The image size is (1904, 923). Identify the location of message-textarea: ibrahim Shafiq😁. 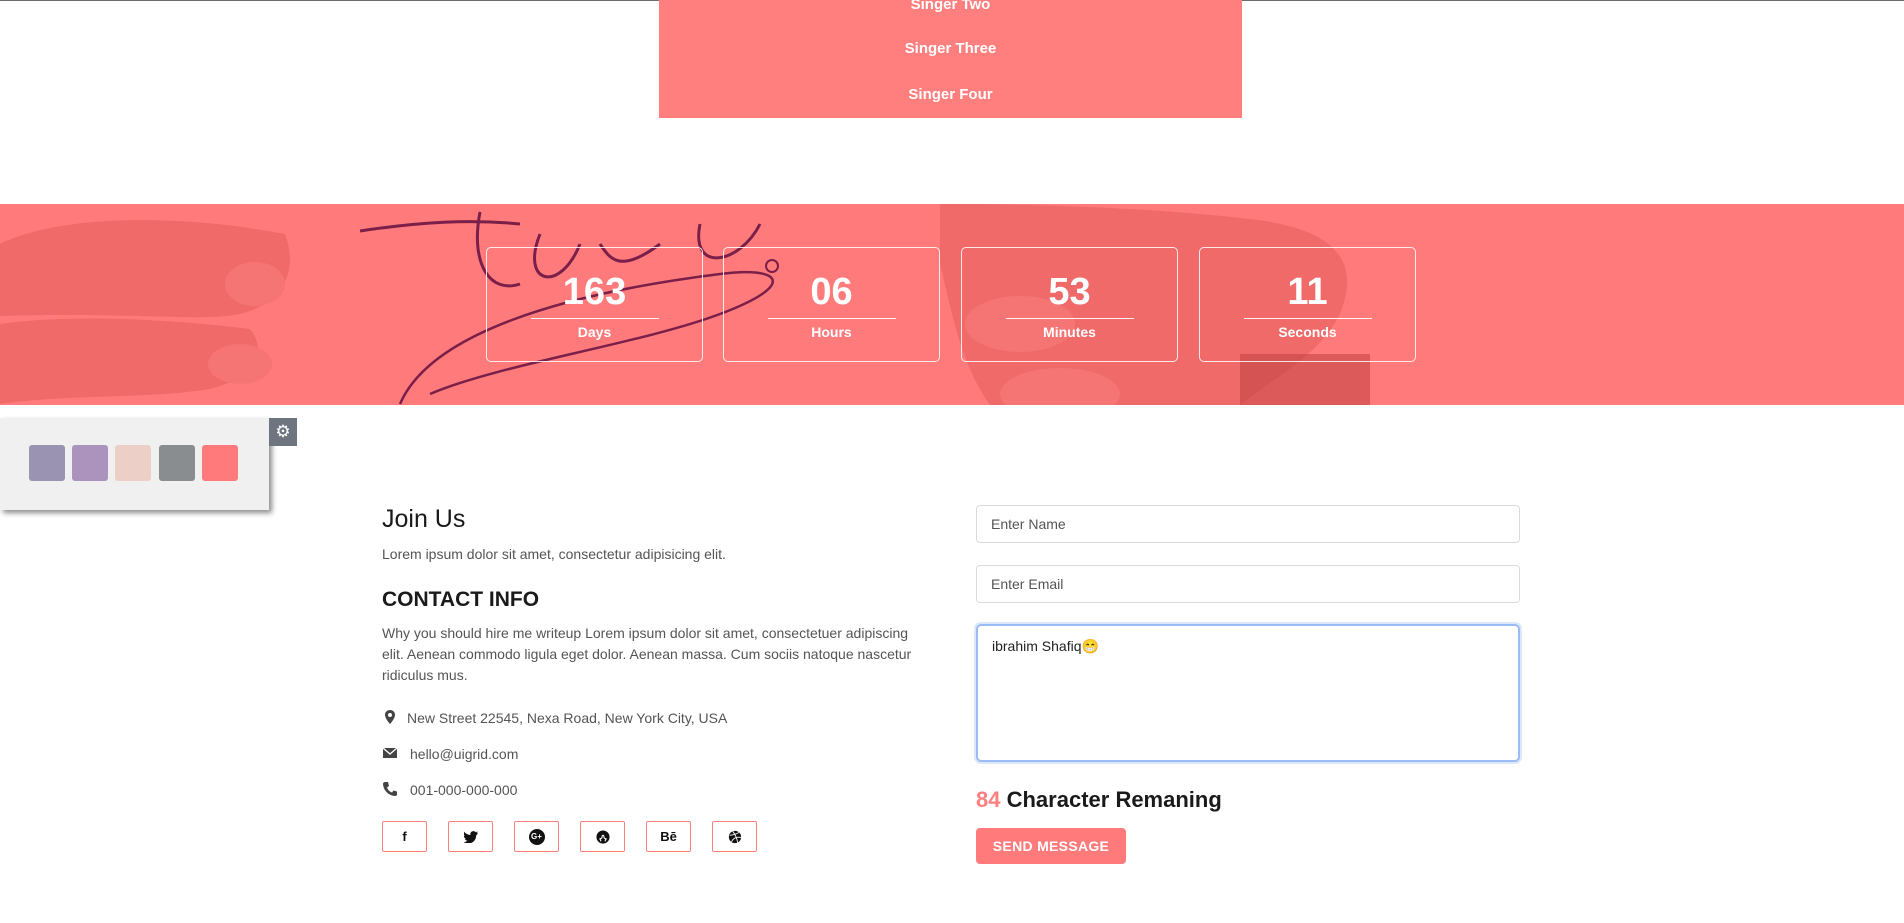
(1248, 693).